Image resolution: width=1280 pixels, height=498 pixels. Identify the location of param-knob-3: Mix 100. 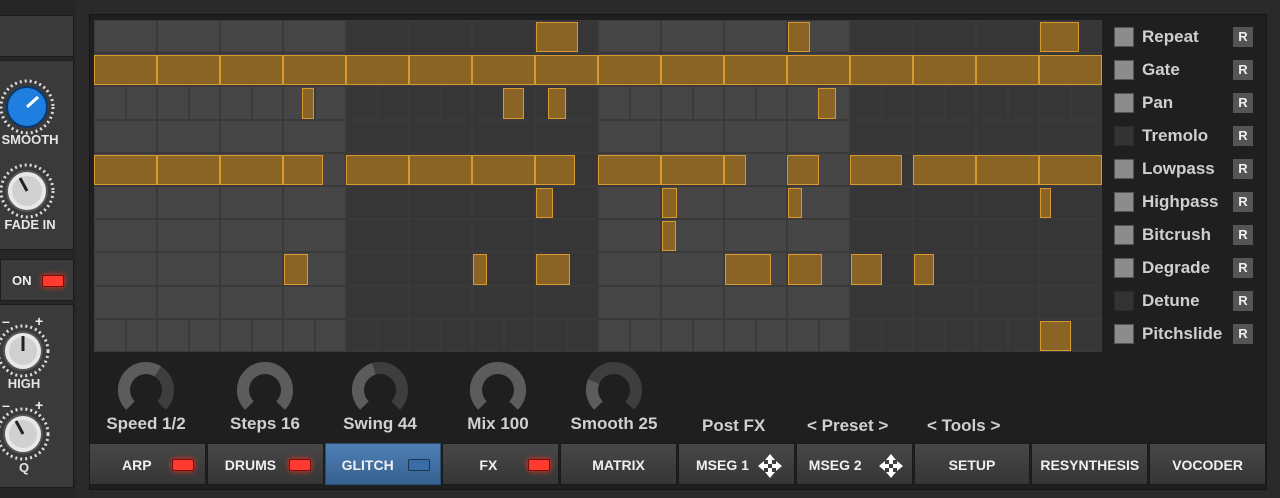
(498, 397).